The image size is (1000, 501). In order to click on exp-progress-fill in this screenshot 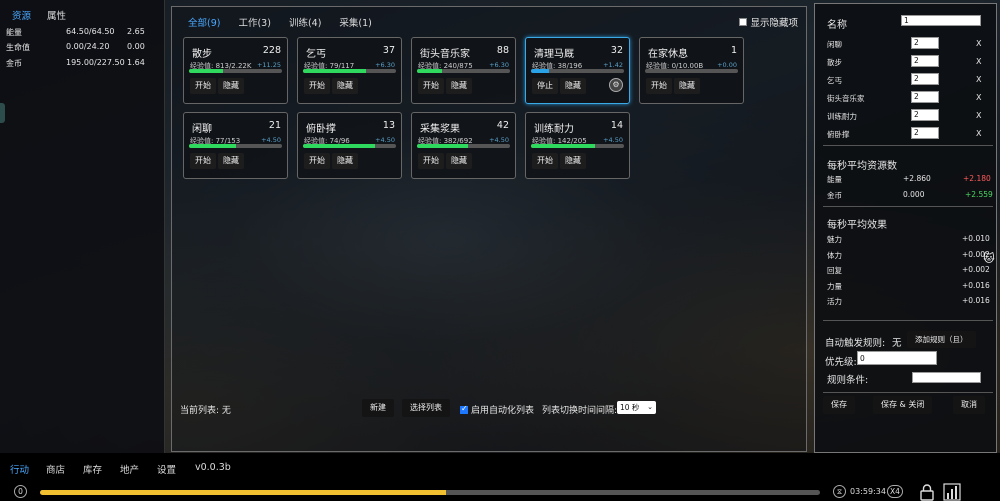, I will do `click(563, 146)`.